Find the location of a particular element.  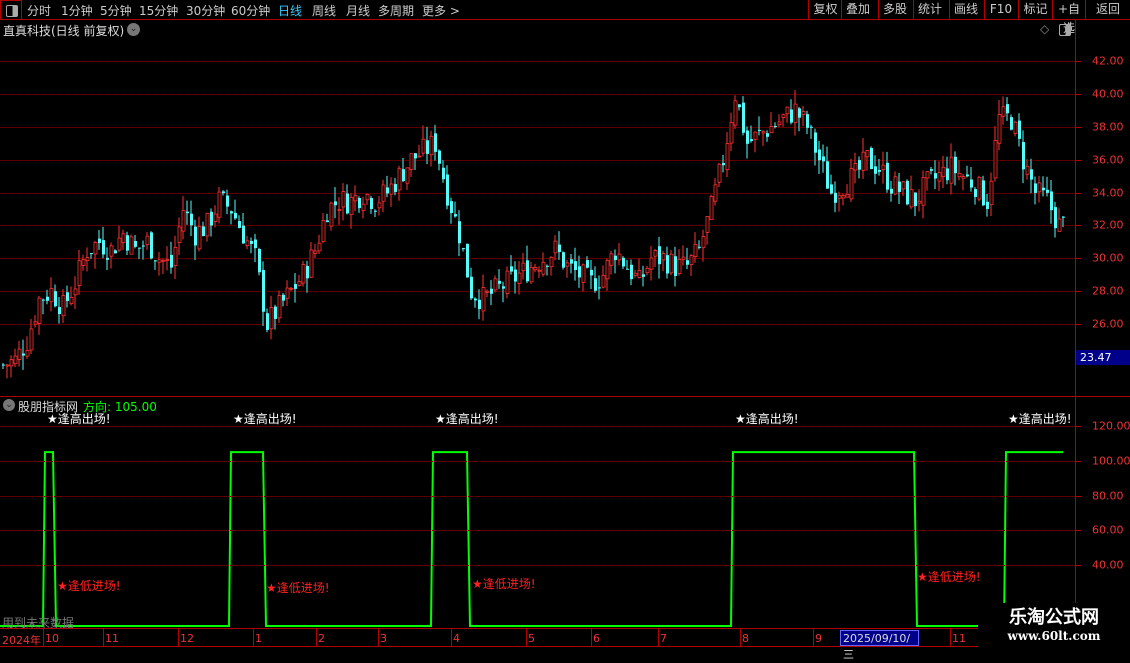

current-price-label: 23.47 is located at coordinates (1103, 357).